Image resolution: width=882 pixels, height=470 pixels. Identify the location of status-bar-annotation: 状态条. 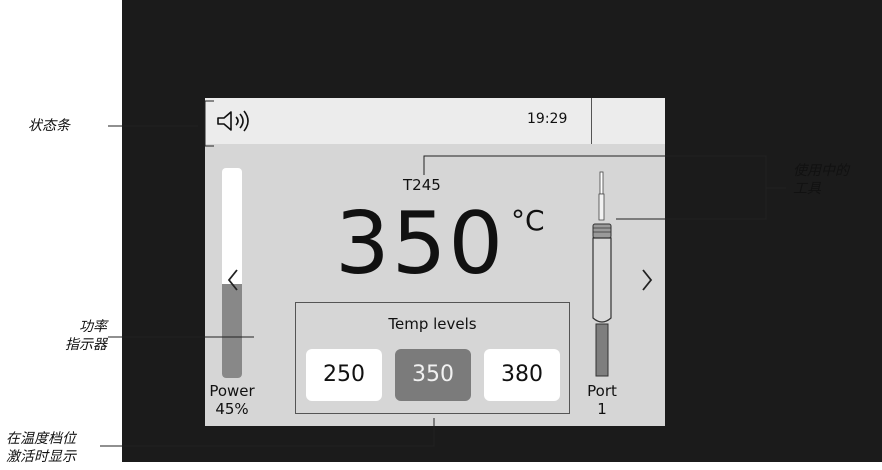
(49, 126).